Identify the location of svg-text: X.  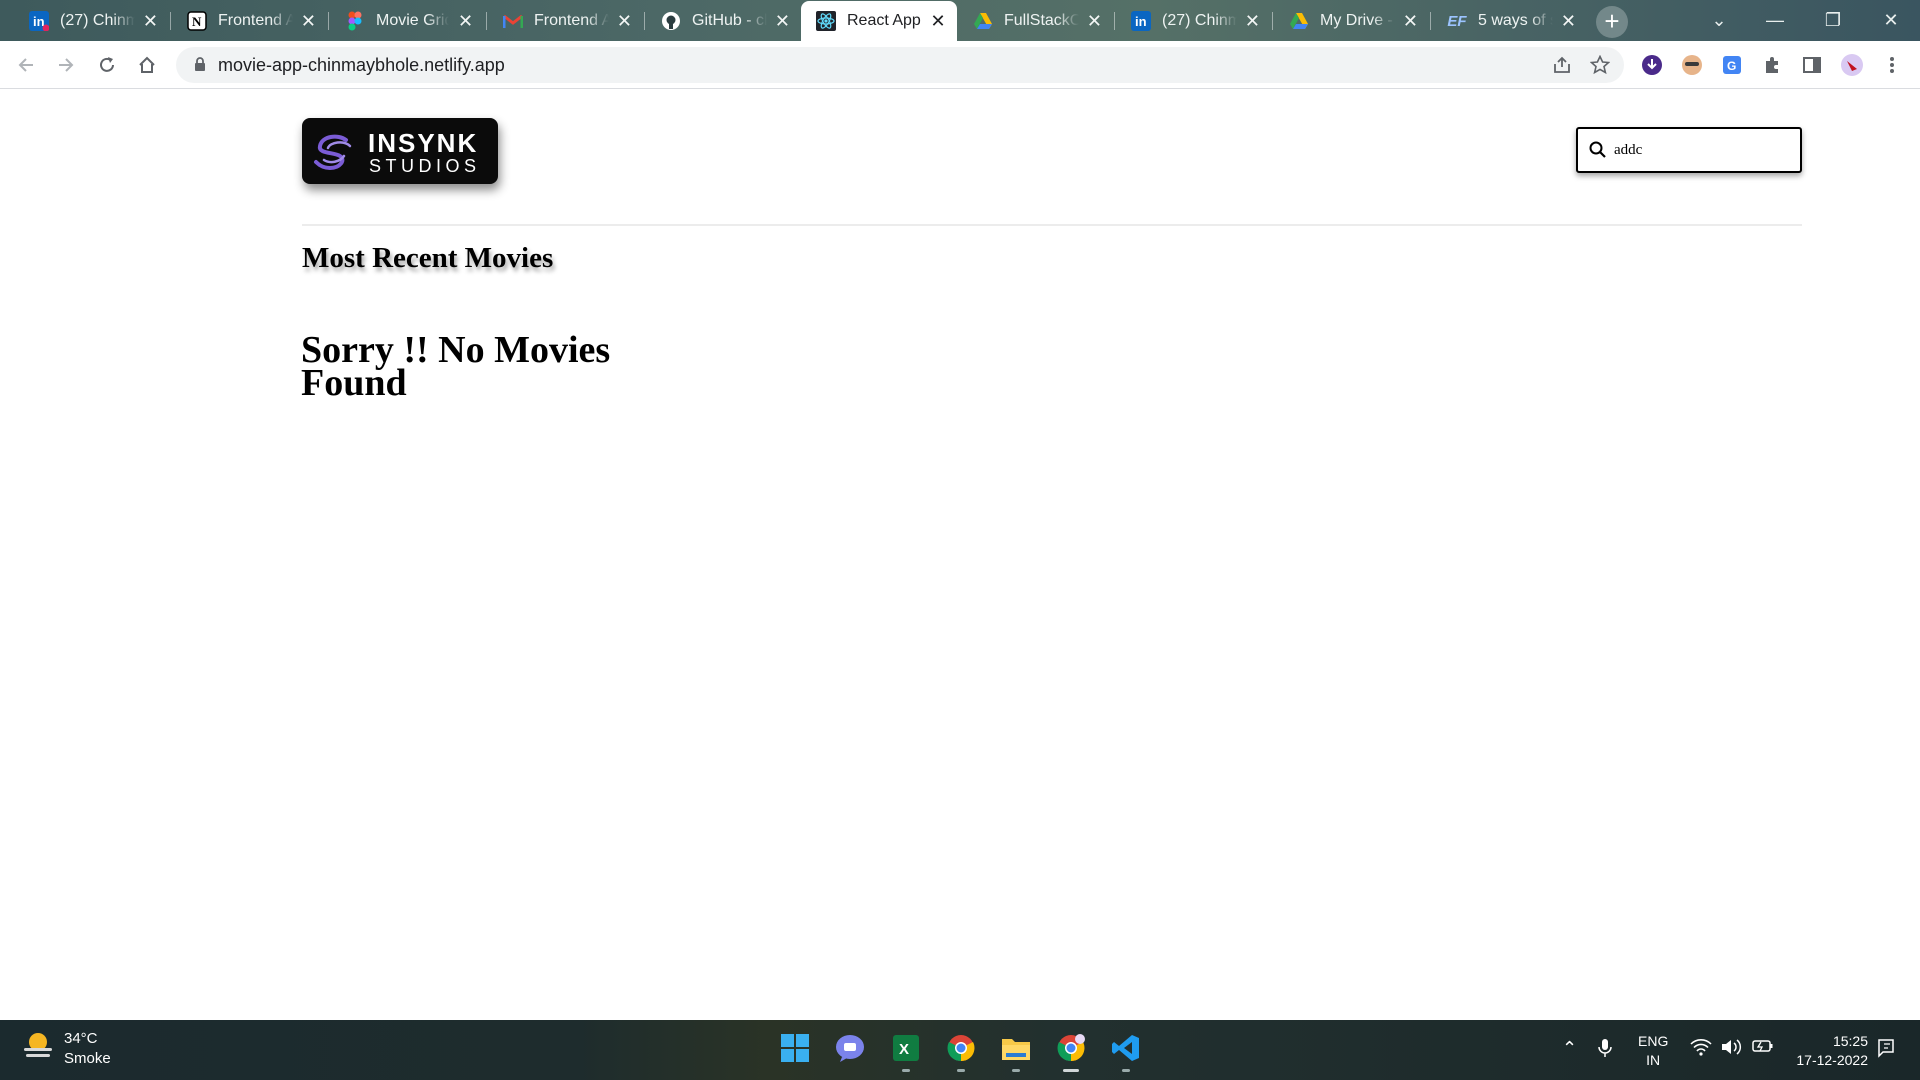
(904, 1049).